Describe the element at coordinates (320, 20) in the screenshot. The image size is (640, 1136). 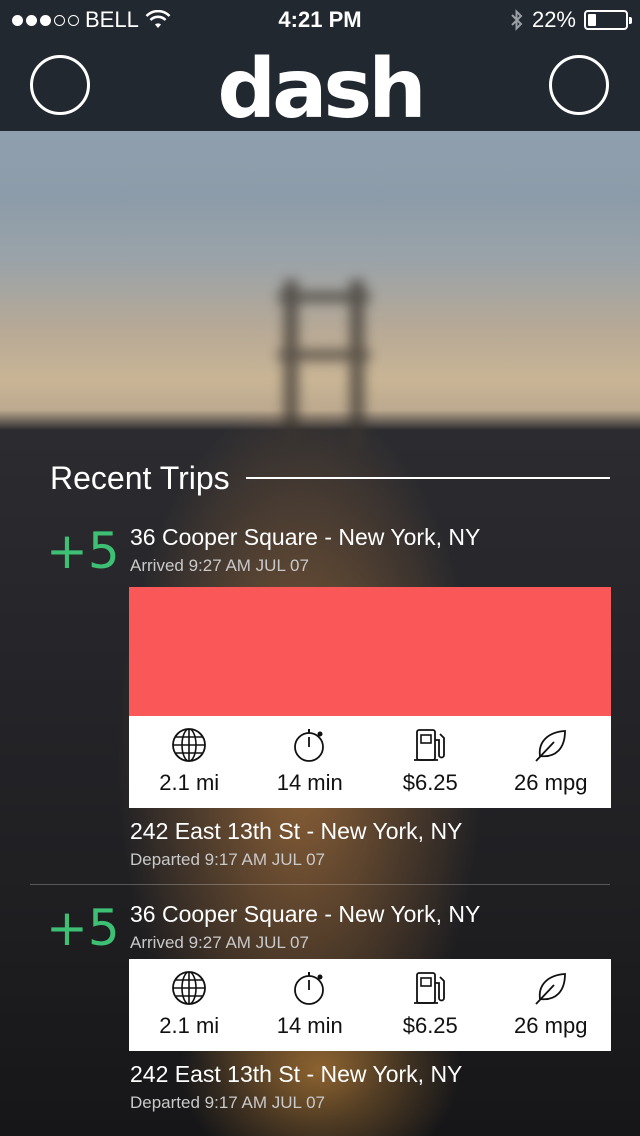
I see `status-bar: BELL 4:21 PM 22%` at that location.